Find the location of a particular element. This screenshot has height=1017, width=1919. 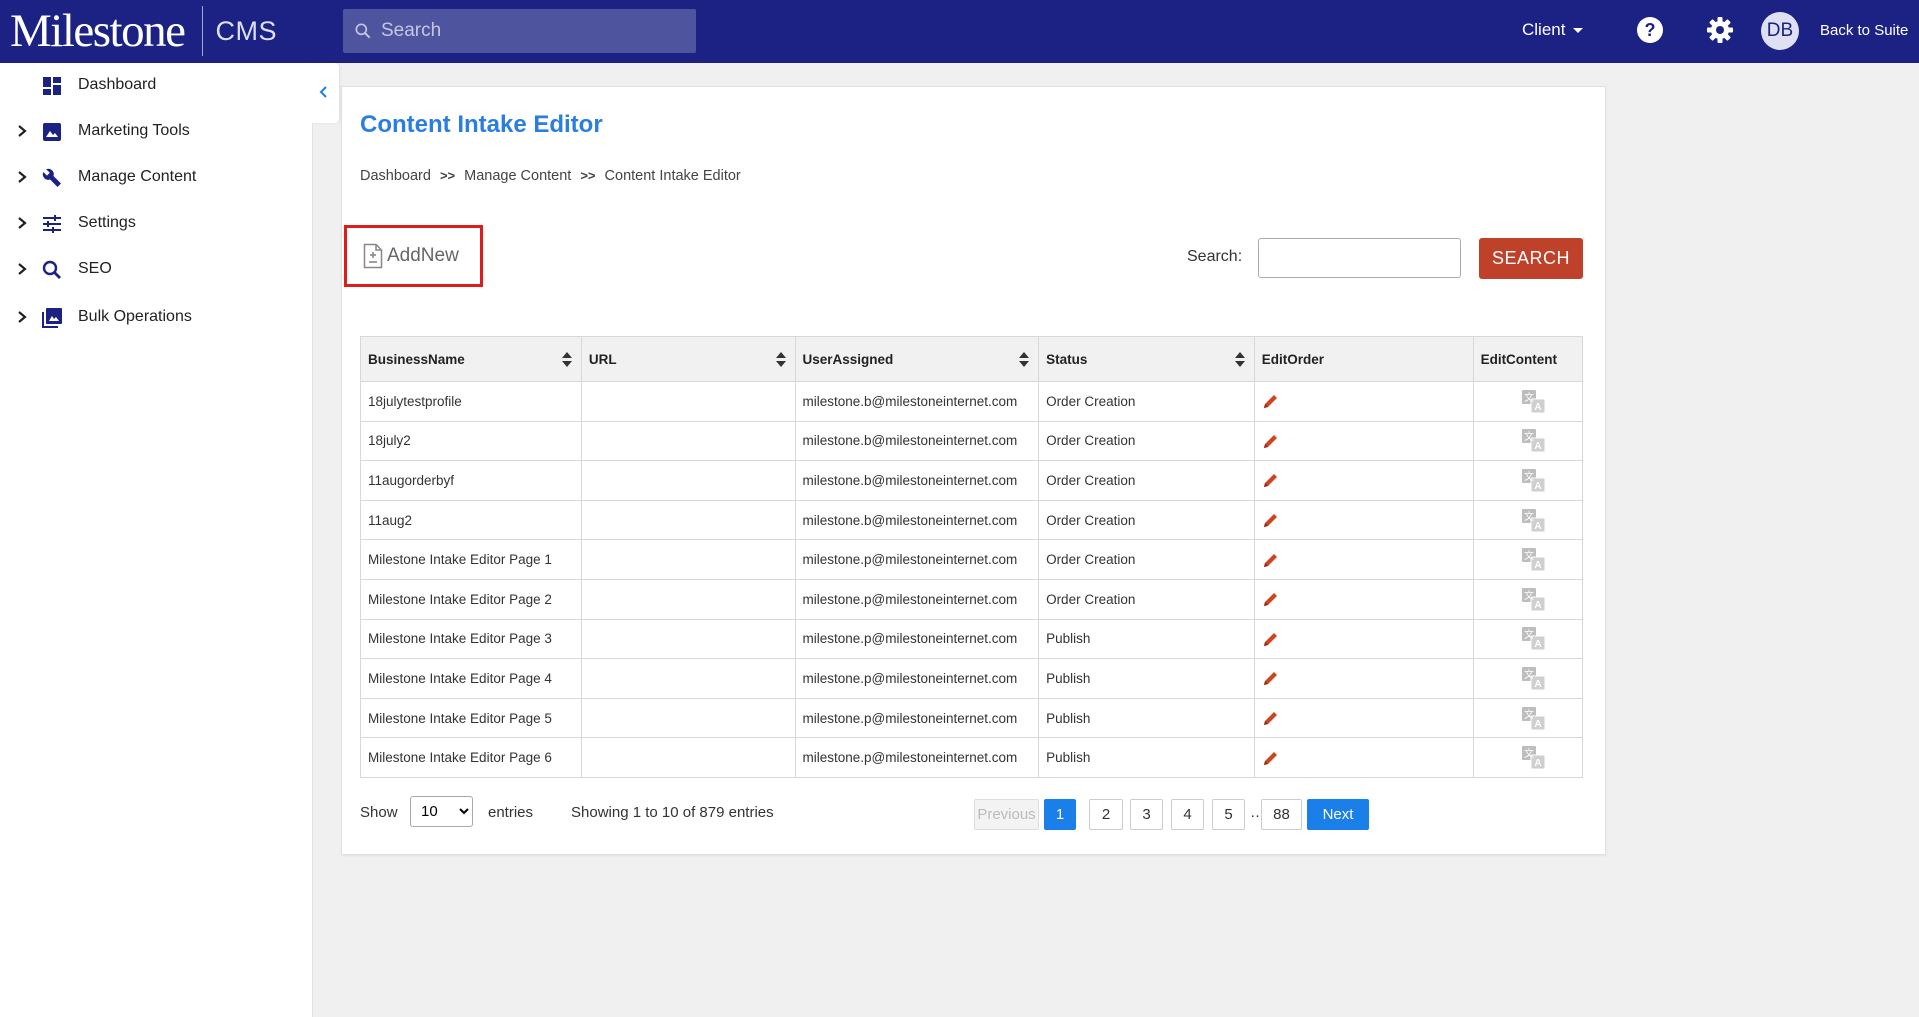

page-button-5: 5 is located at coordinates (1228, 814).